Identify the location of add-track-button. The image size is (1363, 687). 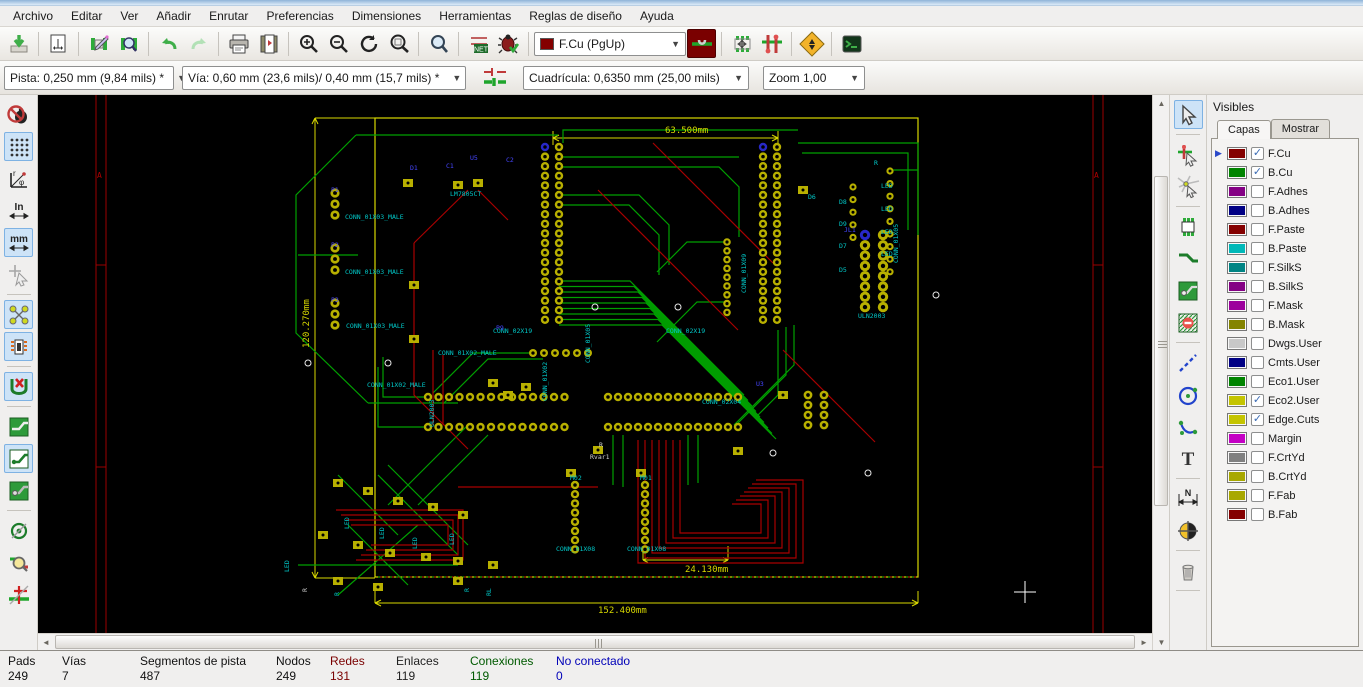
(1188, 258).